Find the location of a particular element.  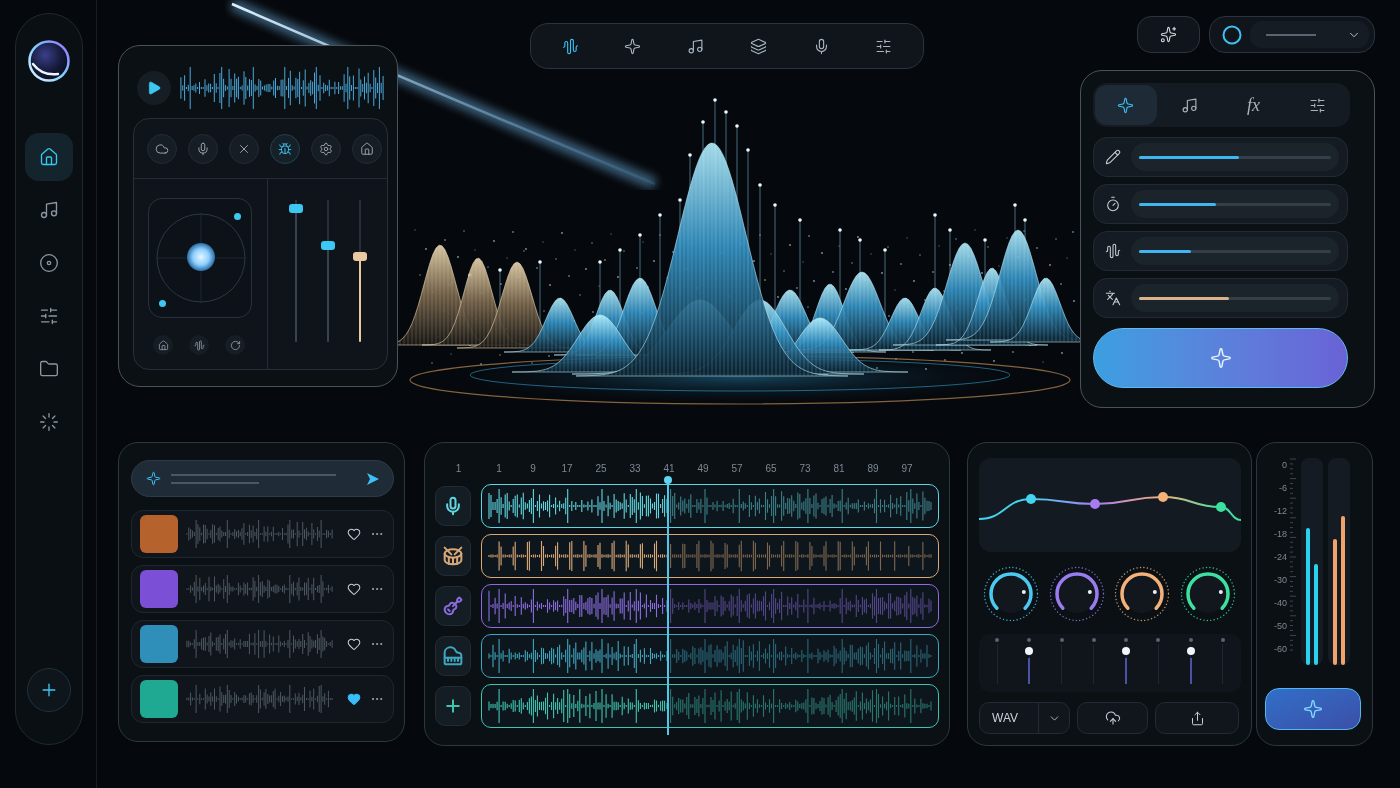

send-button is located at coordinates (373, 478).